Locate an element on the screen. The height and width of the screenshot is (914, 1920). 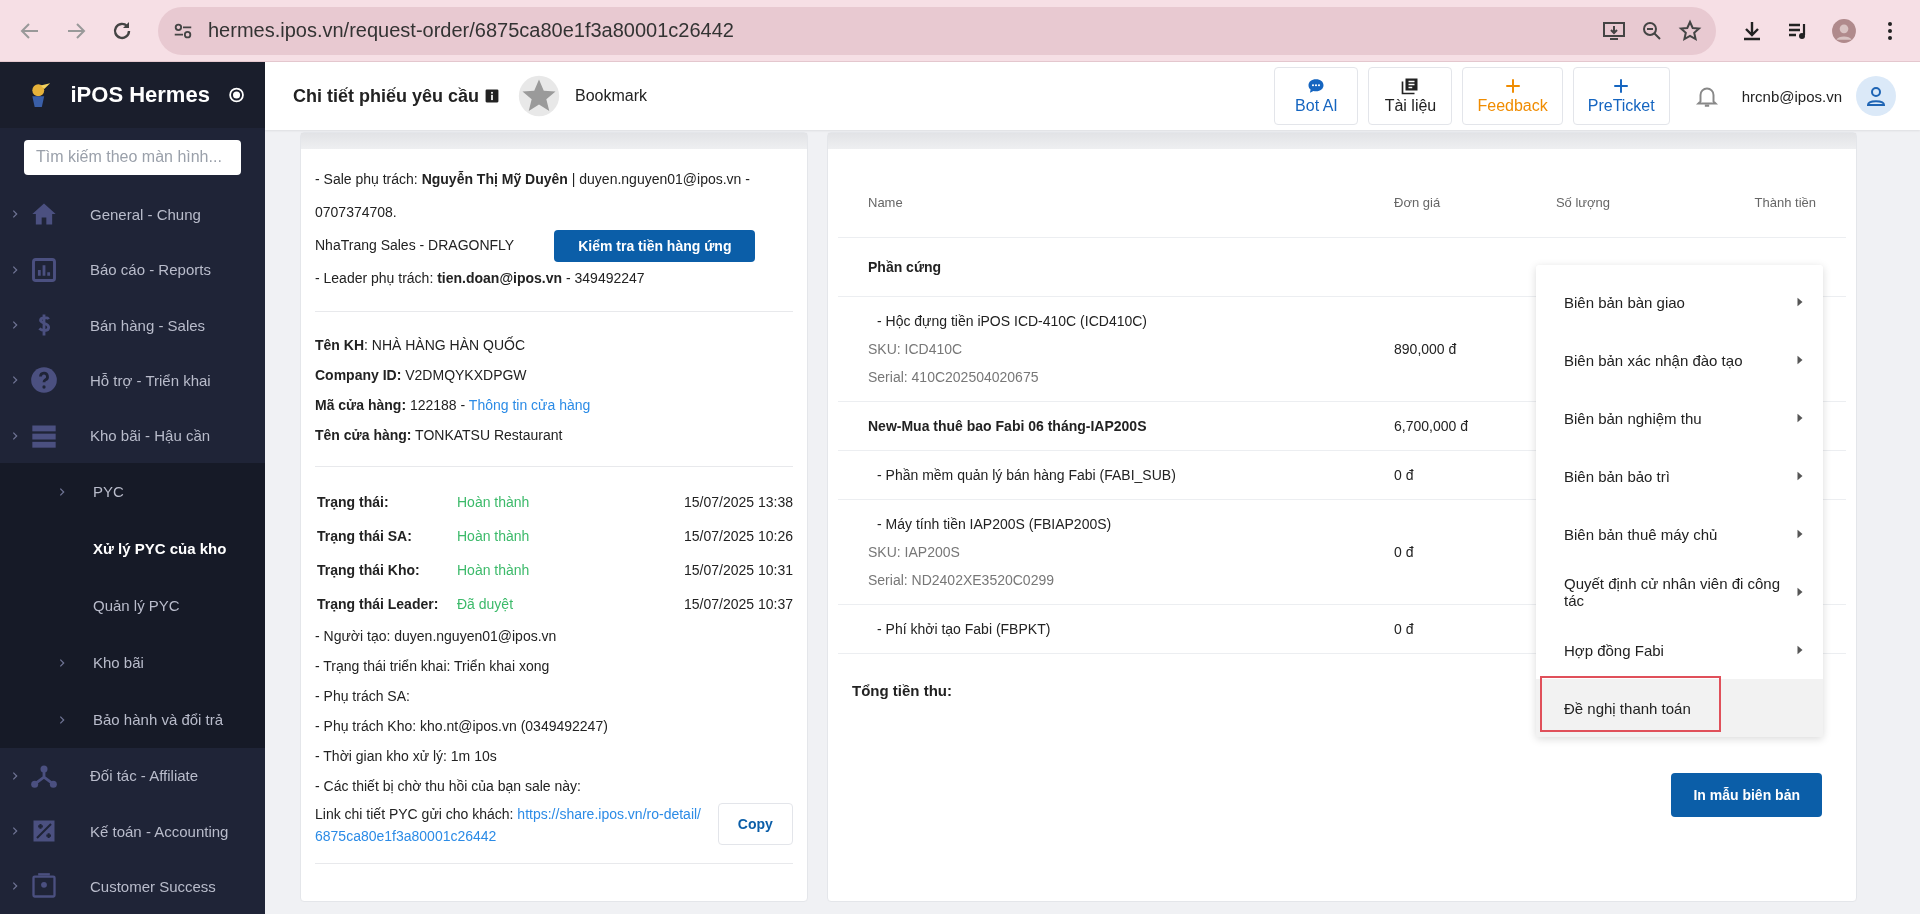
sidebar-item: Kho bãi - Hậu cần is located at coordinates (132, 435).